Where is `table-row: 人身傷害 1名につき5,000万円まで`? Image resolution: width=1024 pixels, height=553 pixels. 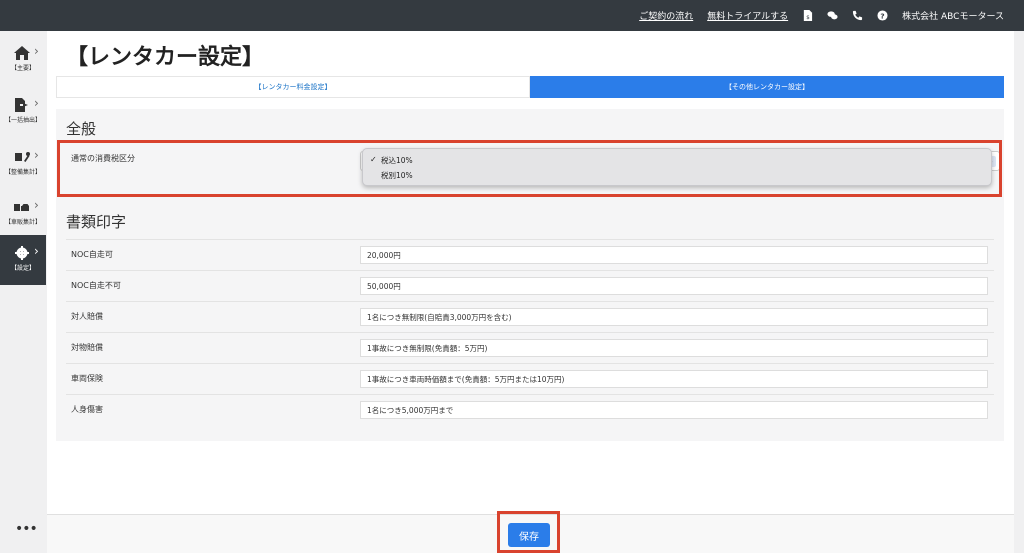 table-row: 人身傷害 1名につき5,000万円まで is located at coordinates (530, 409).